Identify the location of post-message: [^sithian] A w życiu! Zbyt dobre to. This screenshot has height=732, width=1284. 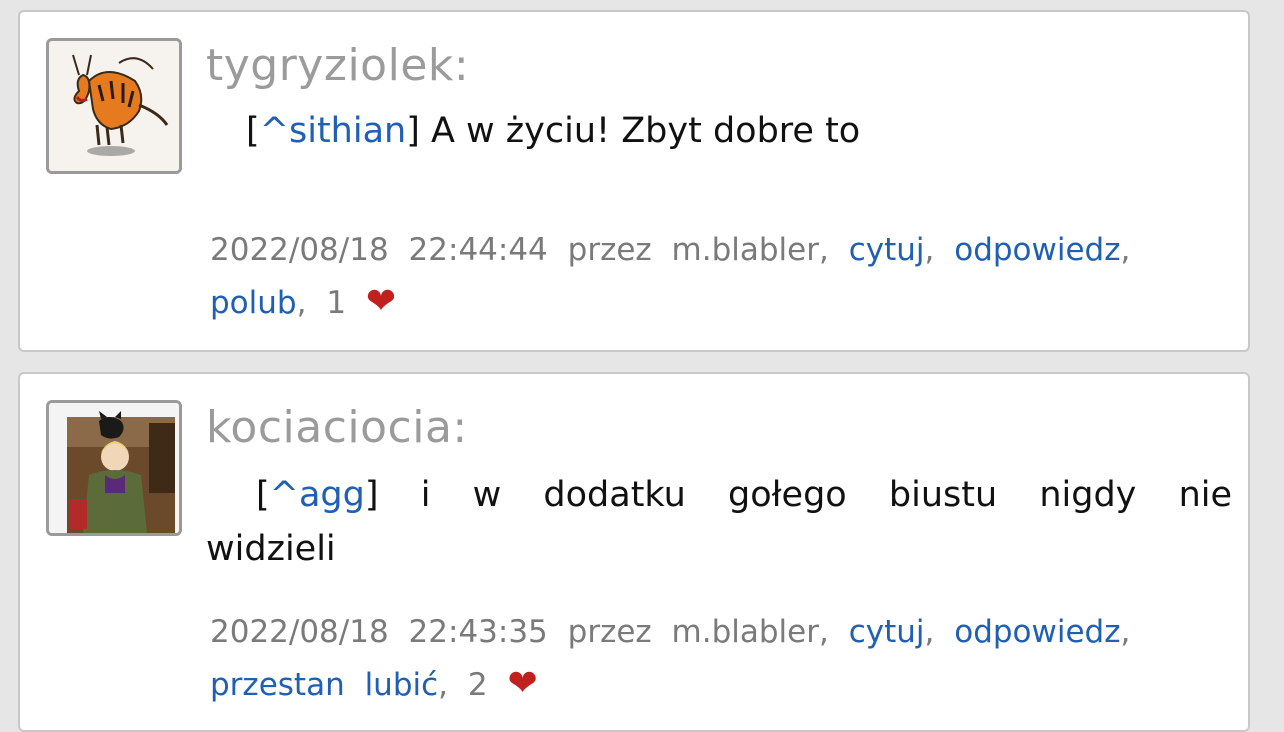
(553, 131).